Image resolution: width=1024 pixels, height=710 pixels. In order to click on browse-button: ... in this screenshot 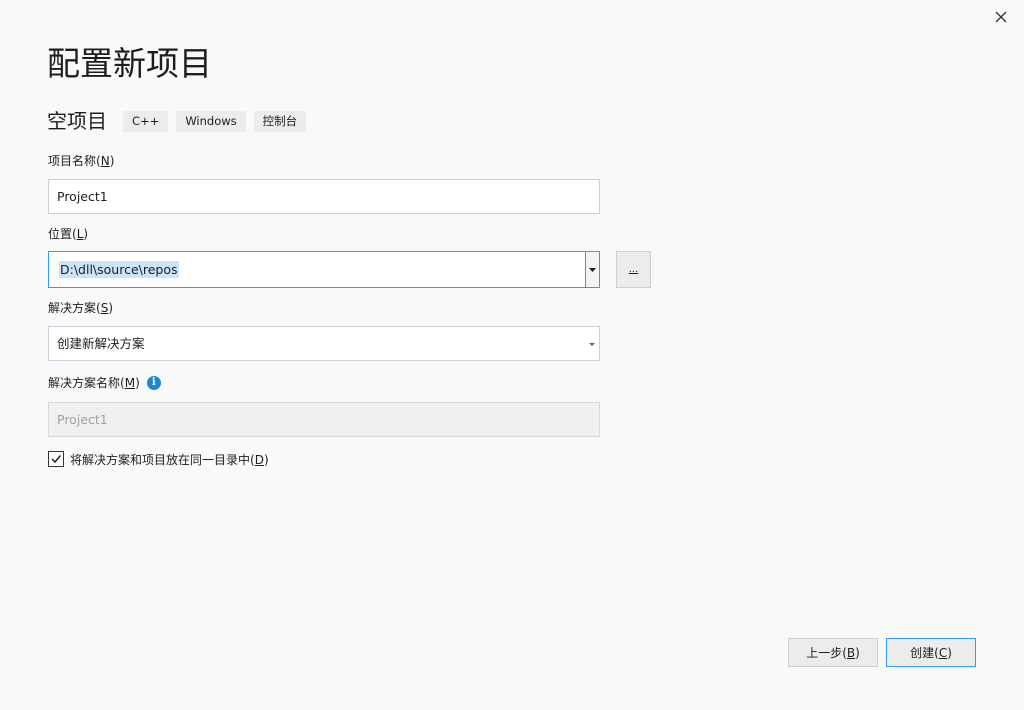, I will do `click(633, 269)`.